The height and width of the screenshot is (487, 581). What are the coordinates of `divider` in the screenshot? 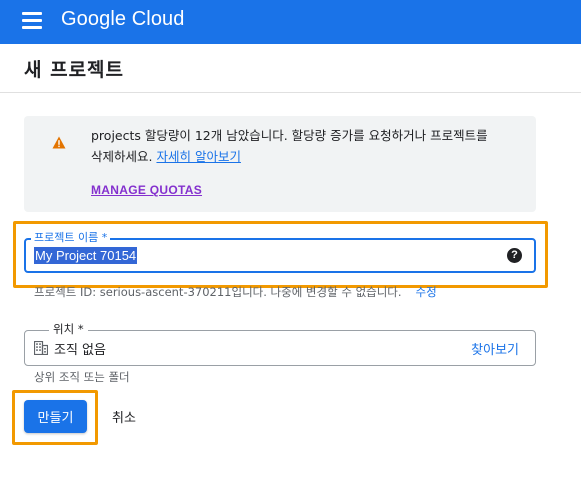 It's located at (290, 92).